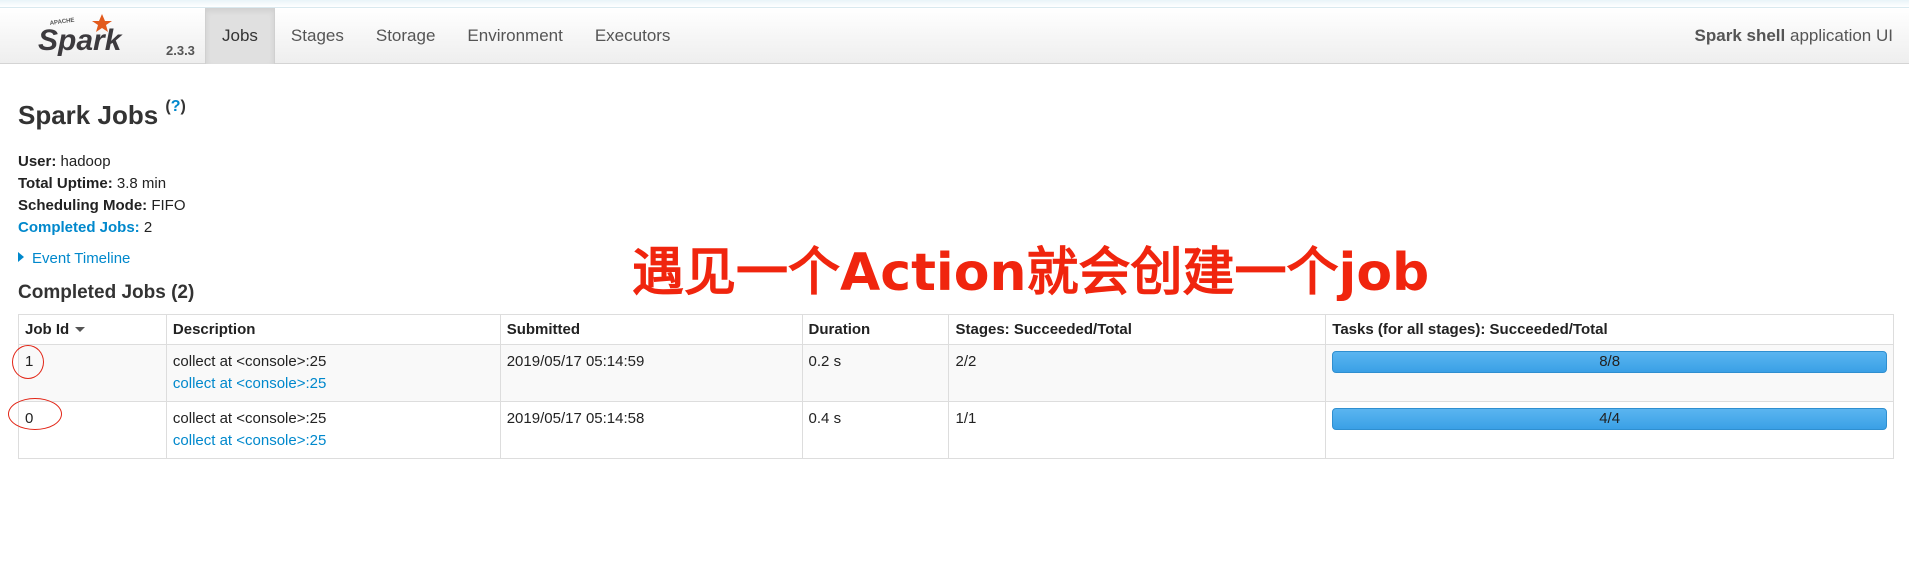 This screenshot has width=1909, height=587. I want to click on summary-scheduling: Scheduling Mode: FIFO, so click(102, 206).